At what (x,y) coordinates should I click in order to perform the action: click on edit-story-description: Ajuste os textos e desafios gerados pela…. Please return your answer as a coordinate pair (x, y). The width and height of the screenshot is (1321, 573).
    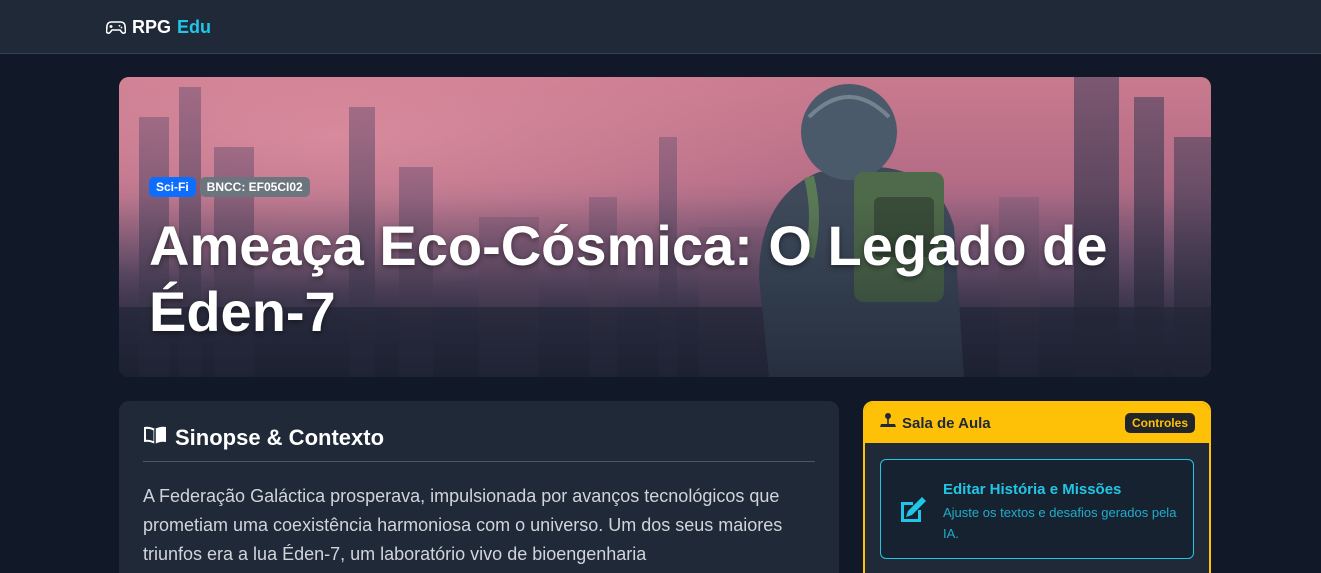
    Looking at the image, I should click on (1060, 523).